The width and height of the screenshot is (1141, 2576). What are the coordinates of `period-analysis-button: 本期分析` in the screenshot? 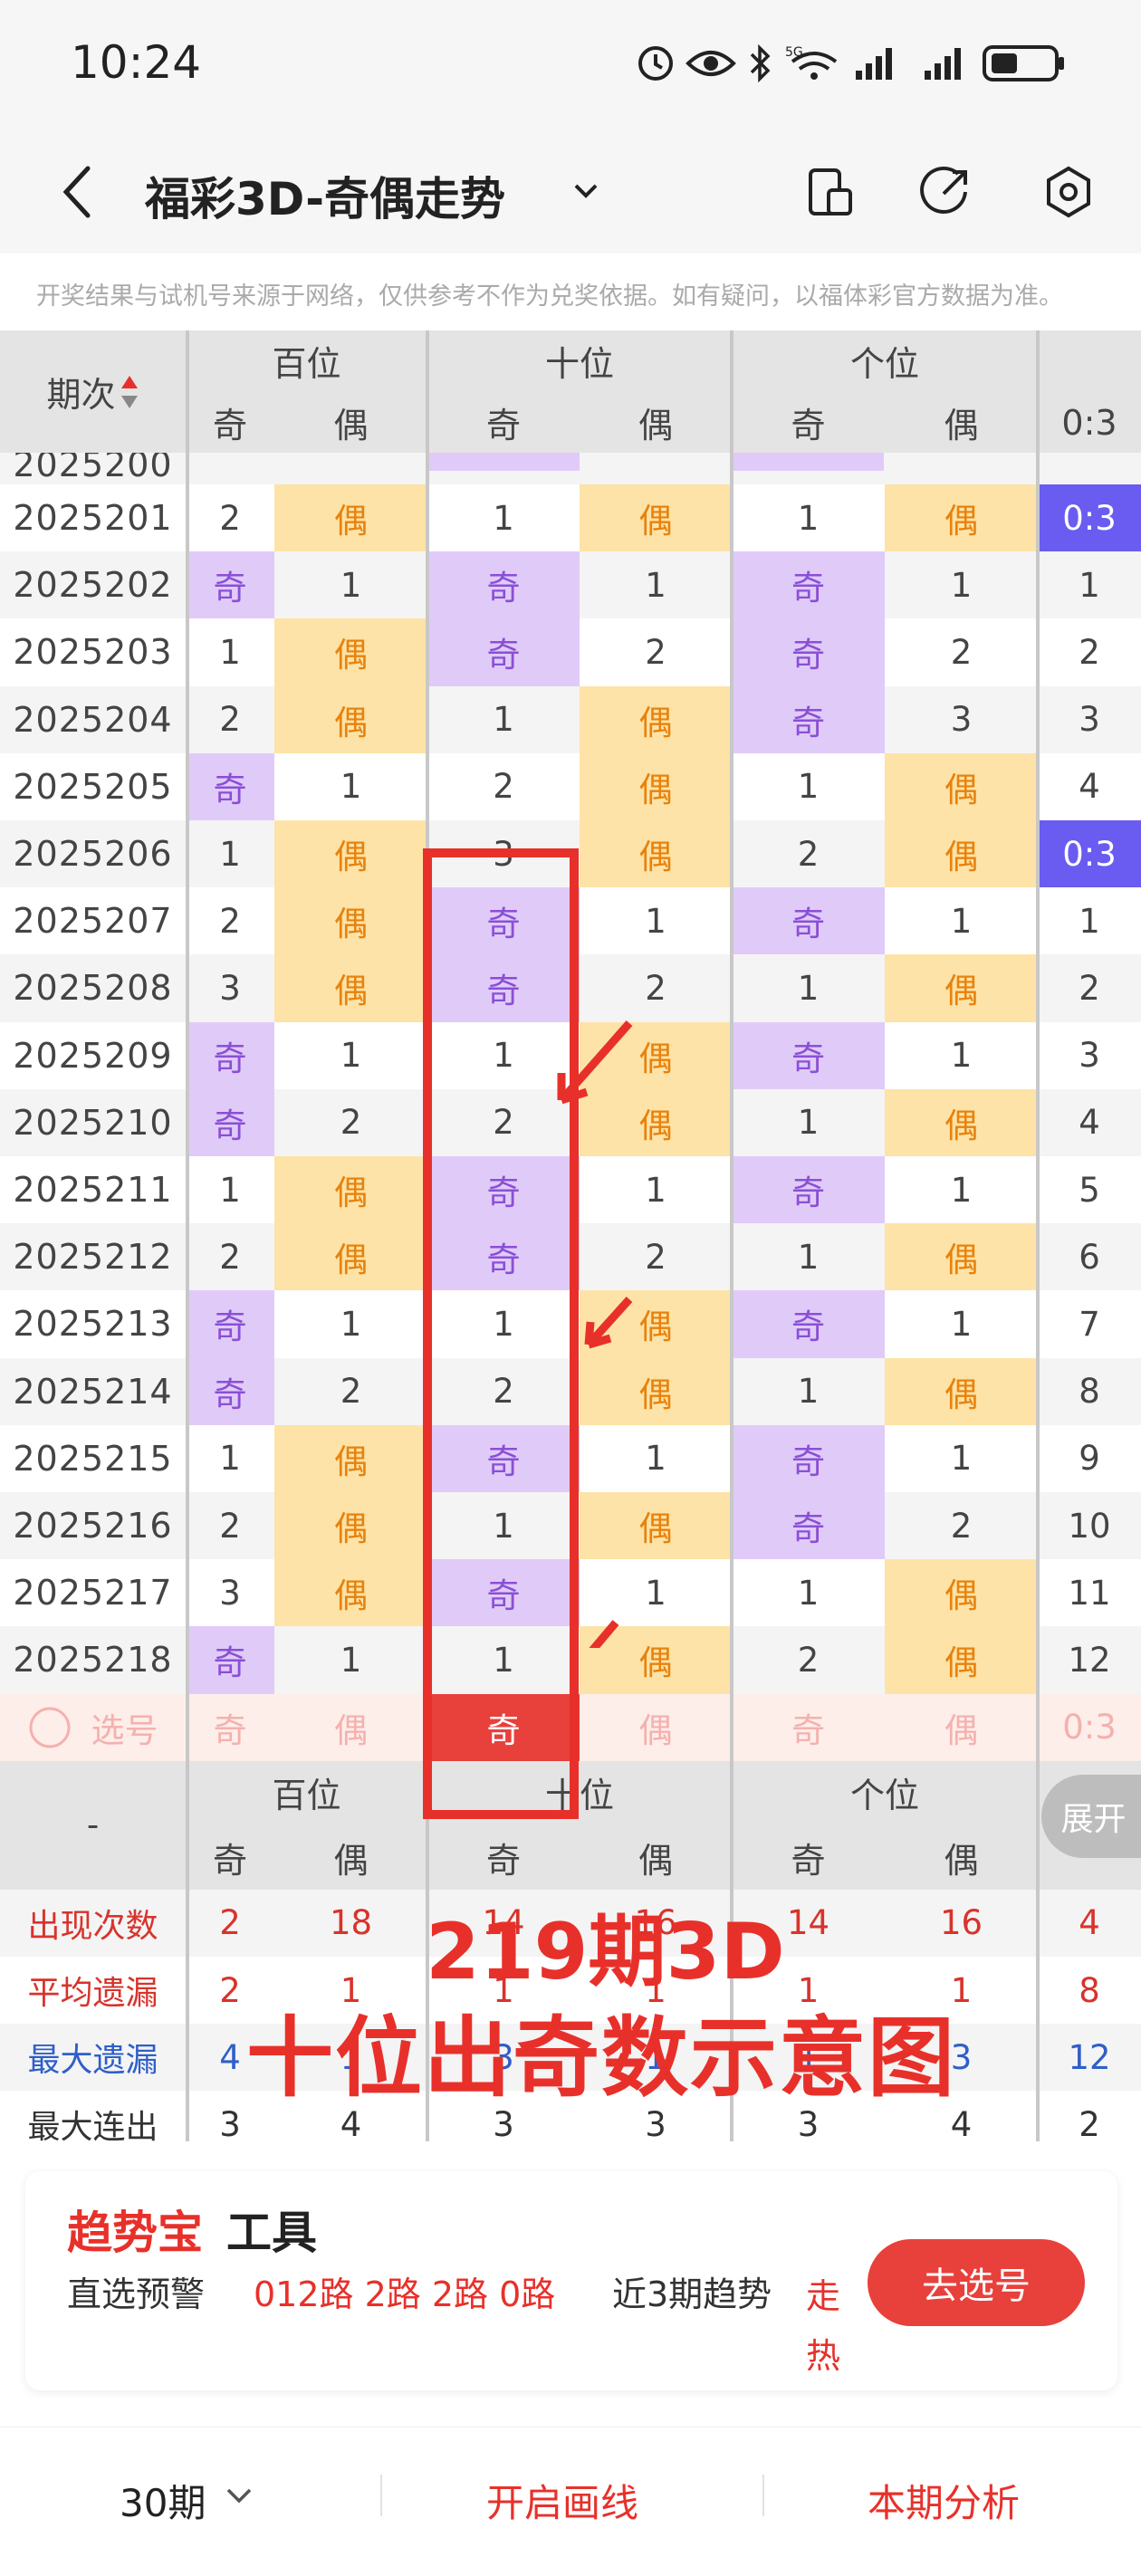 It's located at (944, 2500).